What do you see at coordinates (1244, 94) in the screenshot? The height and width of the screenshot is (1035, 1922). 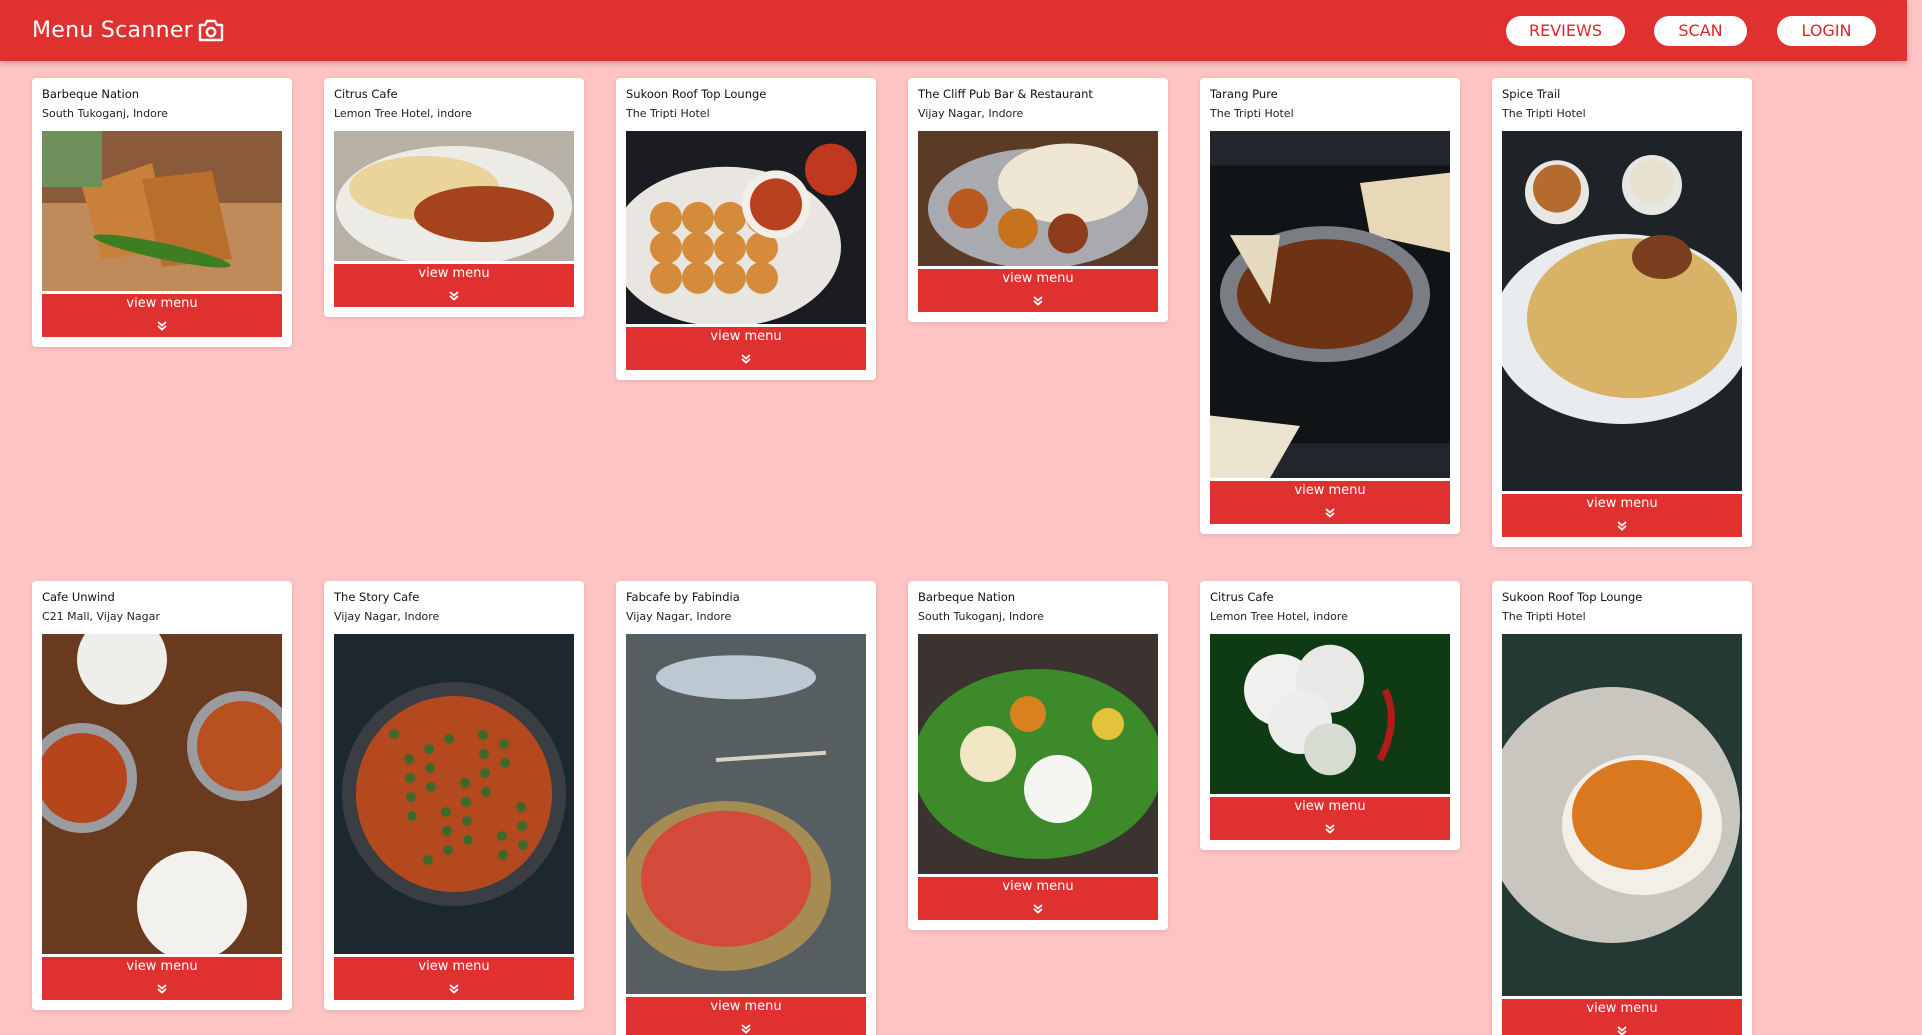 I see `restaurant-name: Tarang Pure` at bounding box center [1244, 94].